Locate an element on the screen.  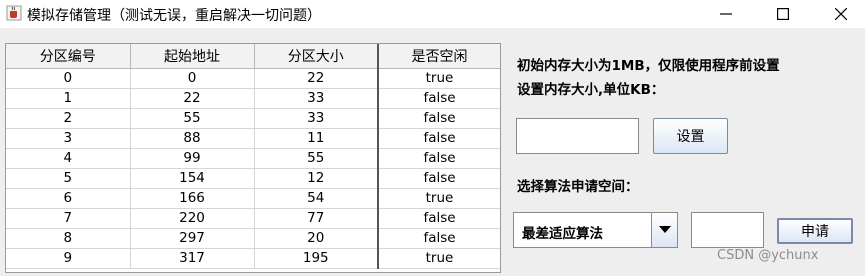
apply-button: 申请 is located at coordinates (815, 231).